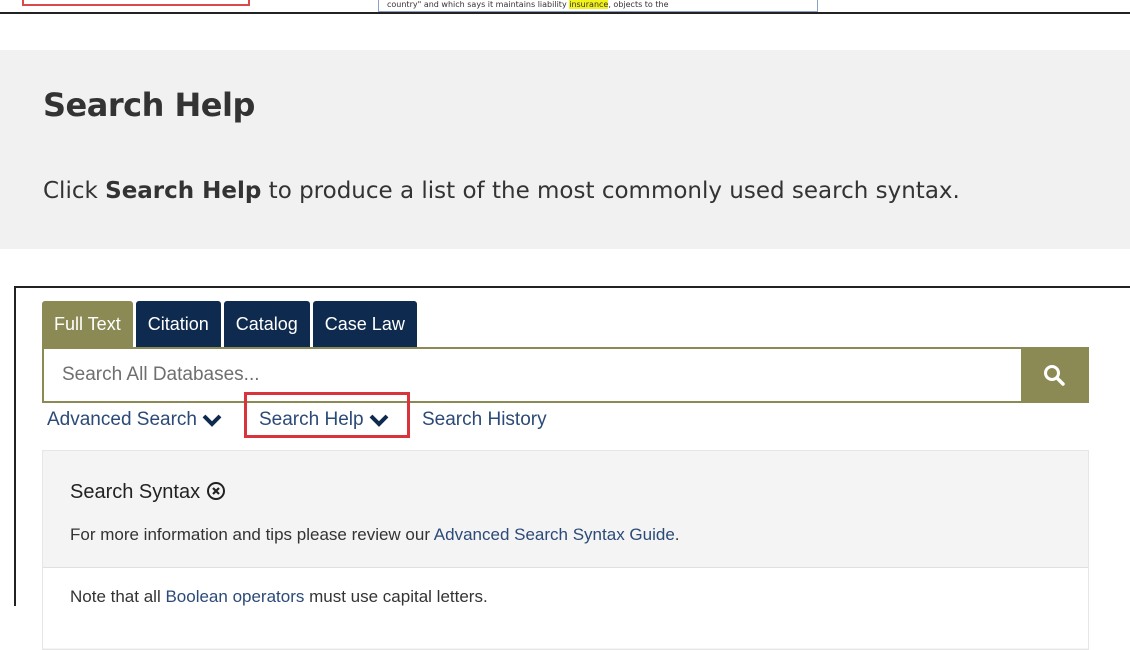 The image size is (1130, 650). What do you see at coordinates (266, 324) in the screenshot?
I see `tab-catalog: Catalog` at bounding box center [266, 324].